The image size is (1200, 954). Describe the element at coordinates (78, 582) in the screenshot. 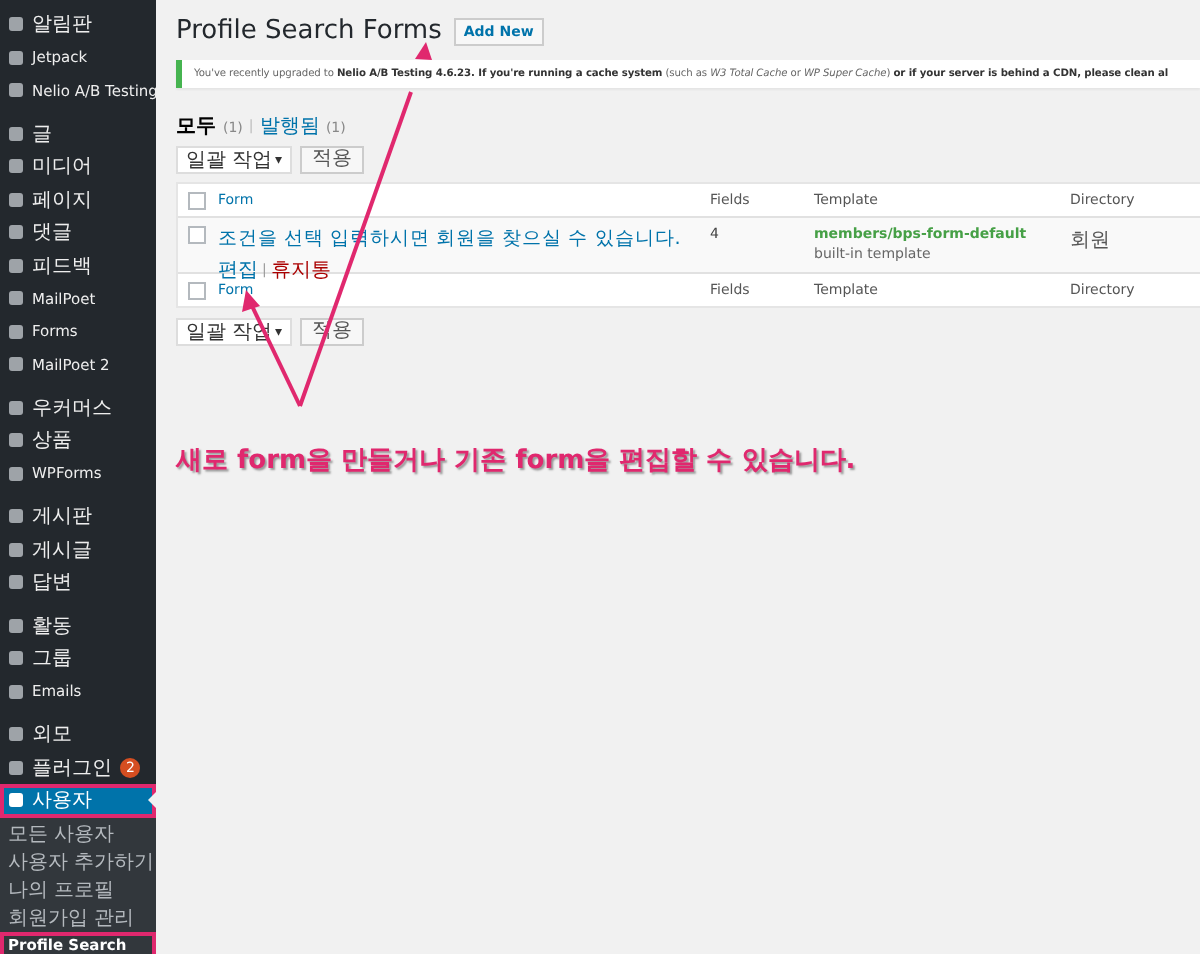

I see `sidebar-item: 답변` at that location.